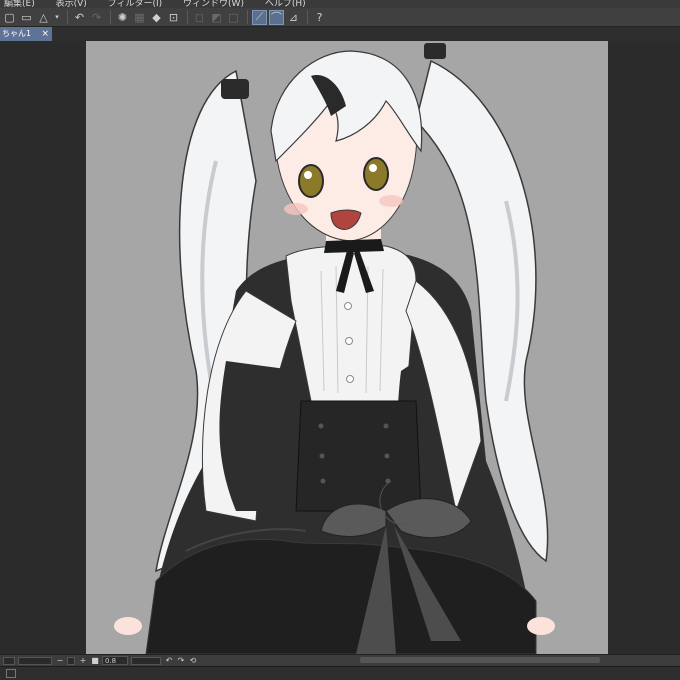  Describe the element at coordinates (319, 17) in the screenshot. I see `help-icon: ?` at that location.